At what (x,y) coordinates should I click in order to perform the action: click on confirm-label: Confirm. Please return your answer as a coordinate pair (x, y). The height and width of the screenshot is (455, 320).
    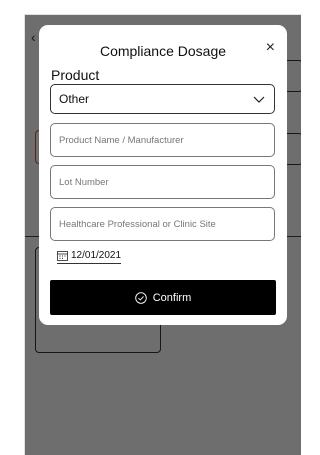
    Looking at the image, I should click on (172, 297).